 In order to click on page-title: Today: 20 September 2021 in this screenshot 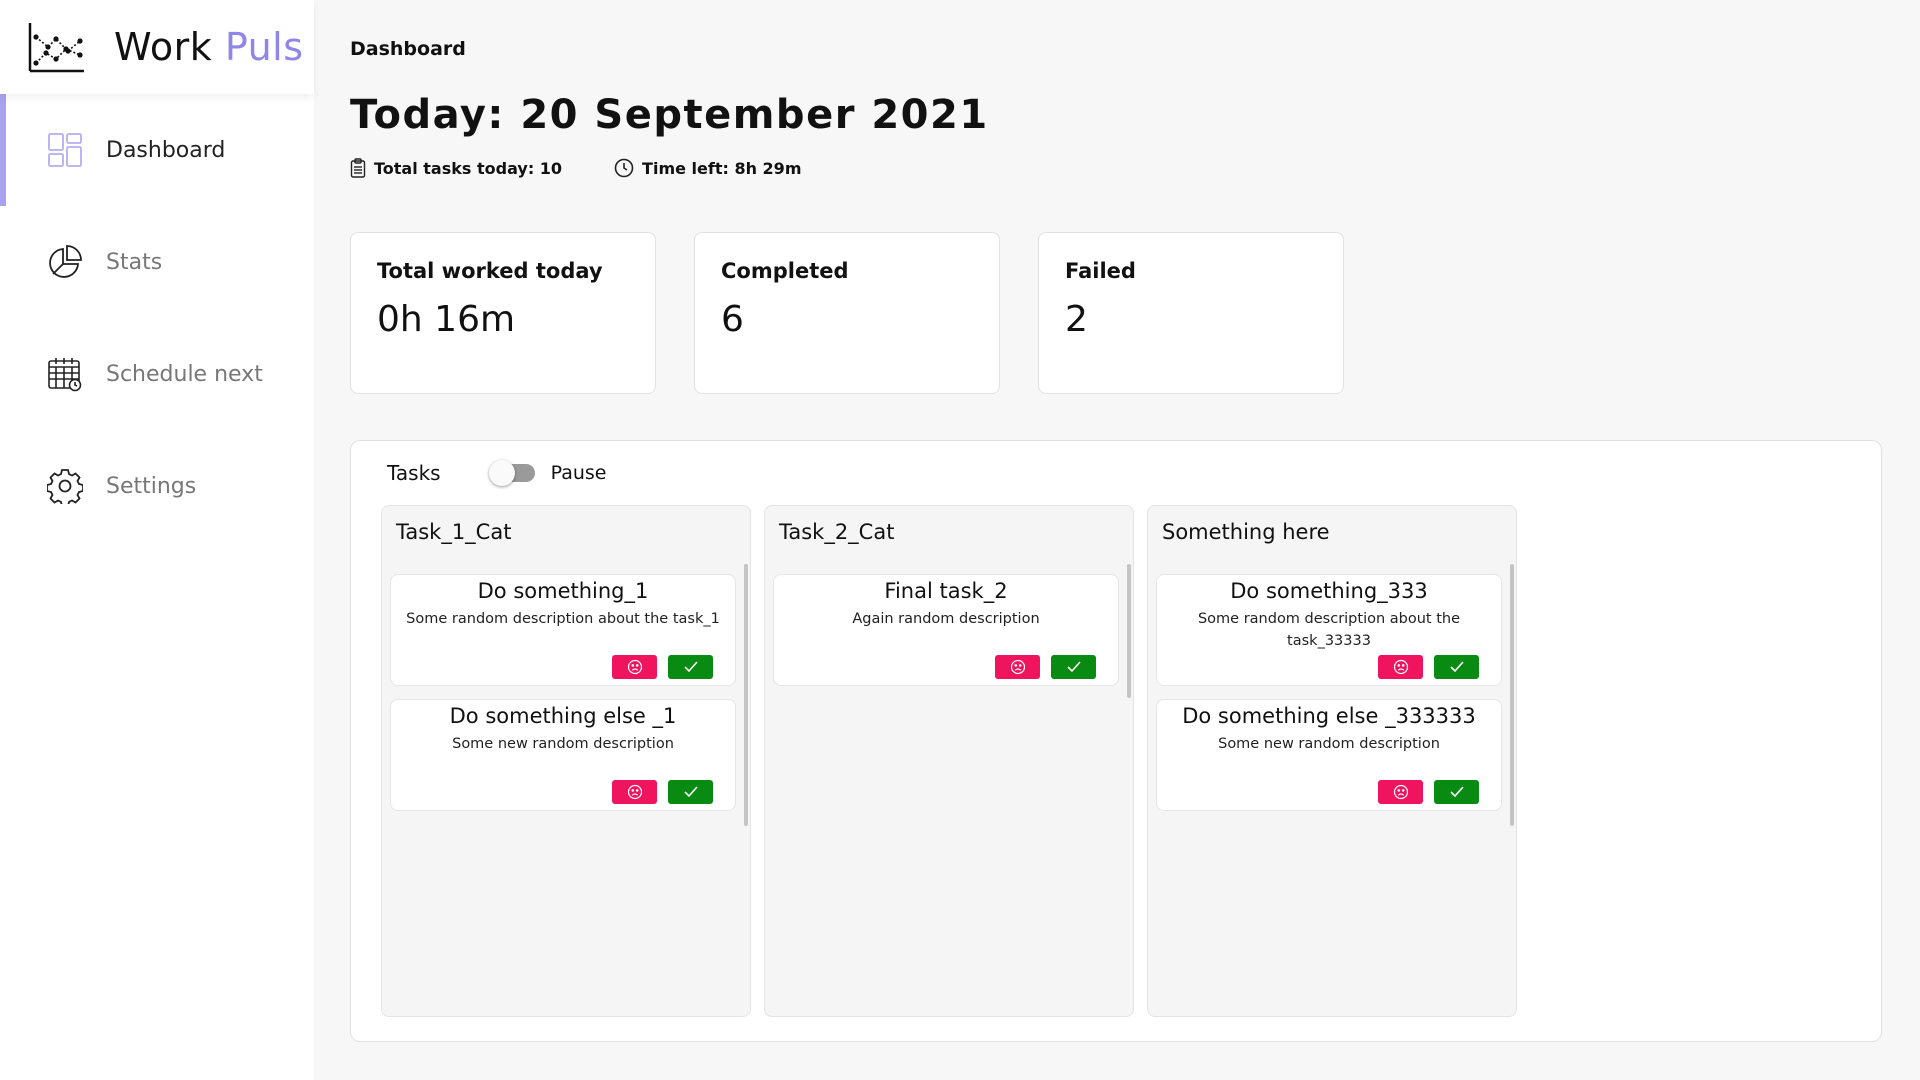, I will do `click(669, 115)`.